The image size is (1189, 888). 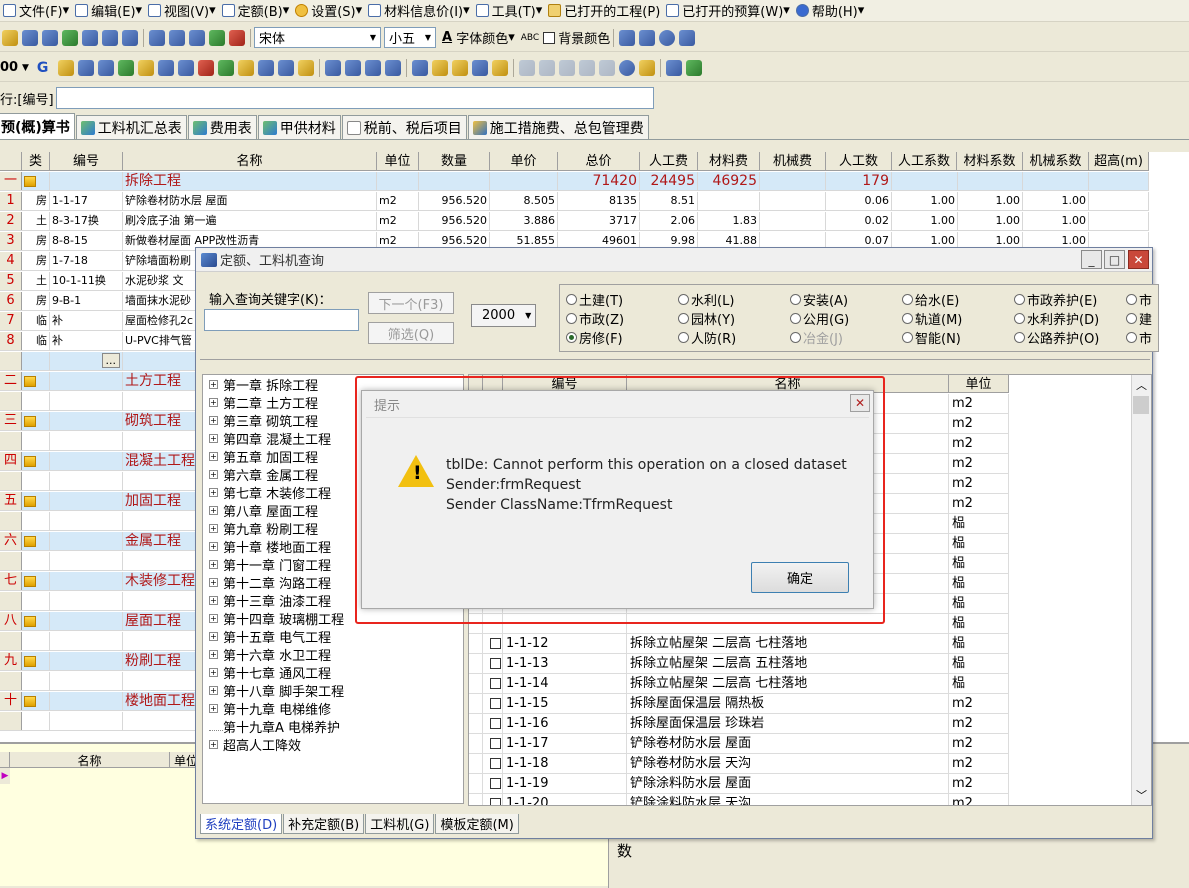 I want to click on menu-view: 视图(V) ▾, so click(x=182, y=10).